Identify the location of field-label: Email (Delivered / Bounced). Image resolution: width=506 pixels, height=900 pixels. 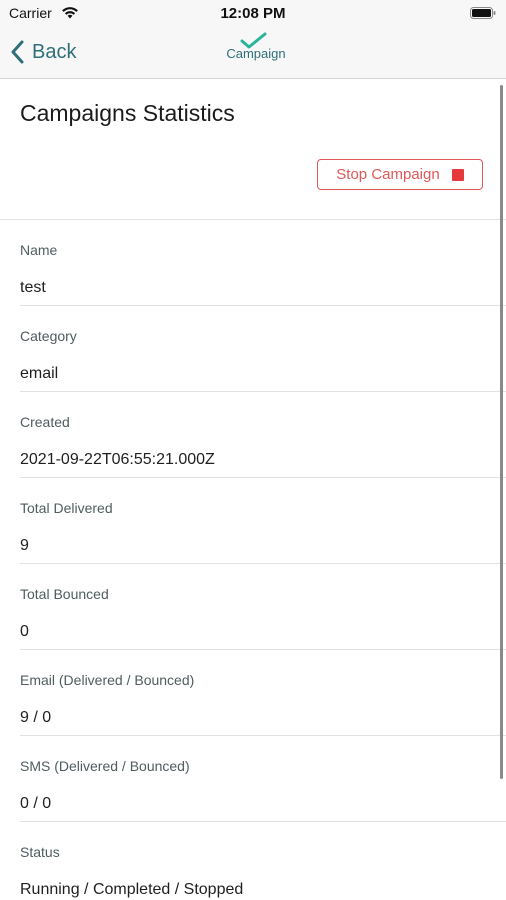
(107, 680).